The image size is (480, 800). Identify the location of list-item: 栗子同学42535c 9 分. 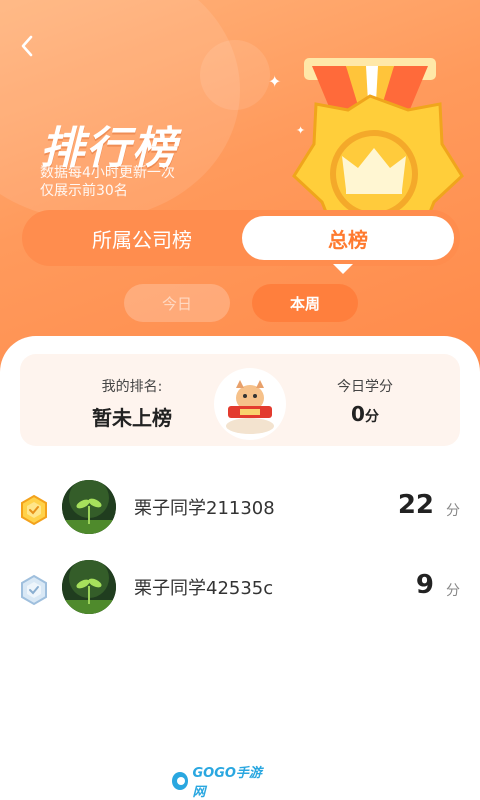
(240, 590).